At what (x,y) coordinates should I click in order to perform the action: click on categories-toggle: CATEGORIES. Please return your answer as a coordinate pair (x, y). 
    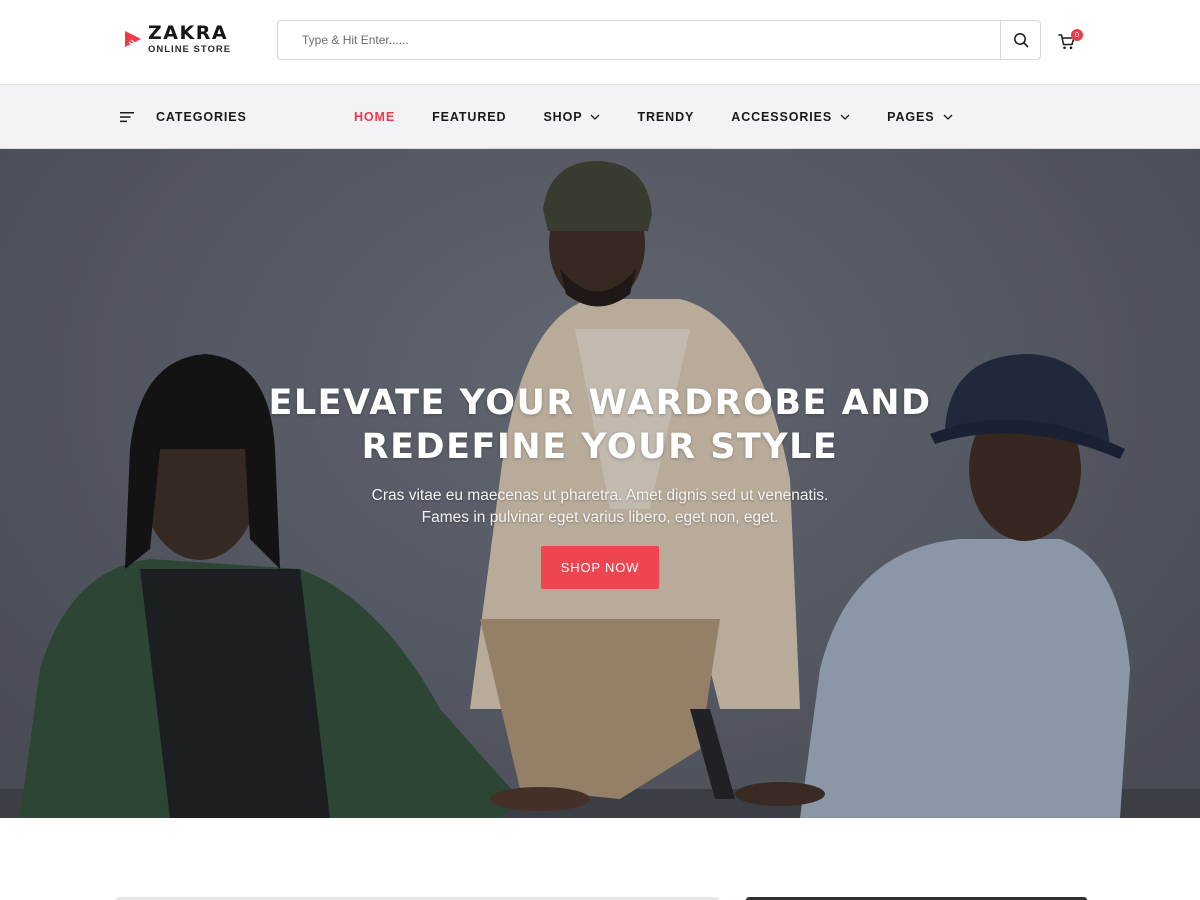
    Looking at the image, I should click on (183, 116).